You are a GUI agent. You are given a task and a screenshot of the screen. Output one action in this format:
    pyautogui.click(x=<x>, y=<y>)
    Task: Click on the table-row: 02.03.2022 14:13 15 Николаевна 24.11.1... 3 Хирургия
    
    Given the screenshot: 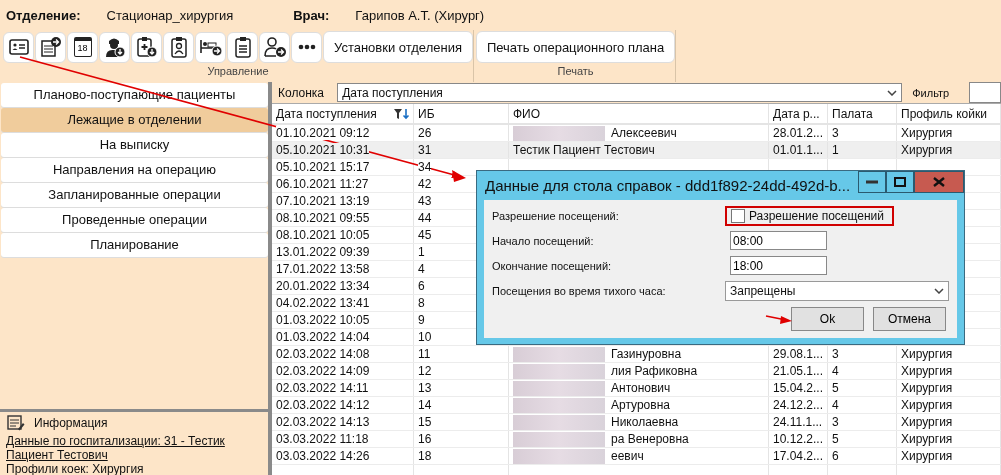 What is the action you would take?
    pyautogui.click(x=636, y=422)
    